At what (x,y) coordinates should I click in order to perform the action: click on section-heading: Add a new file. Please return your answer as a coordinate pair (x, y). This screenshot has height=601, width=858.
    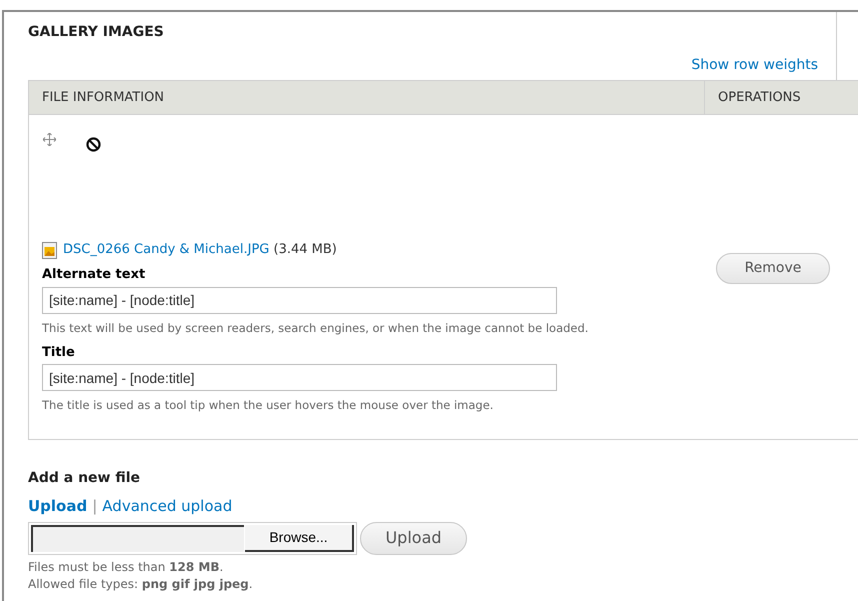
    Looking at the image, I should click on (85, 478).